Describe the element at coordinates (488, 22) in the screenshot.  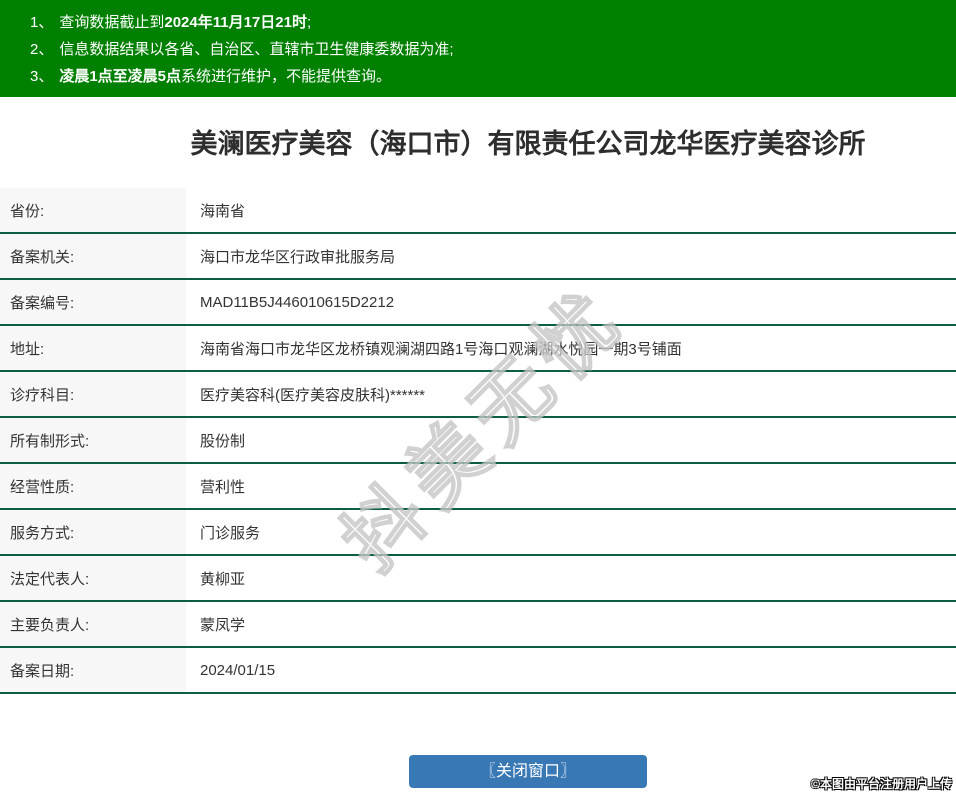
I see `notice-line-1: 1、 查询数据截止到2024年11月17日21时;` at that location.